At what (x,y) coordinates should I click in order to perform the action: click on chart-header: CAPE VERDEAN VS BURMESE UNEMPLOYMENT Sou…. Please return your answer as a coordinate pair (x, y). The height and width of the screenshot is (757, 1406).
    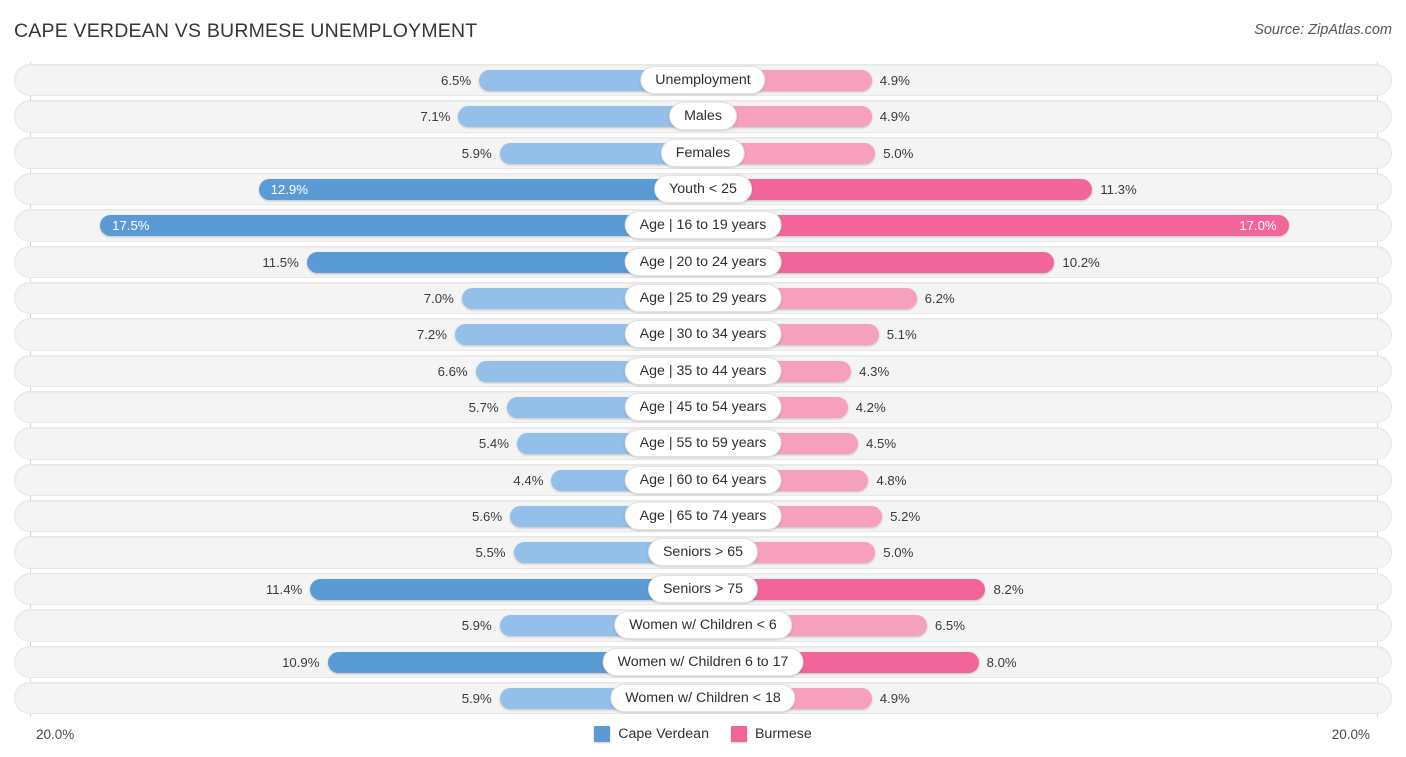
    Looking at the image, I should click on (703, 31).